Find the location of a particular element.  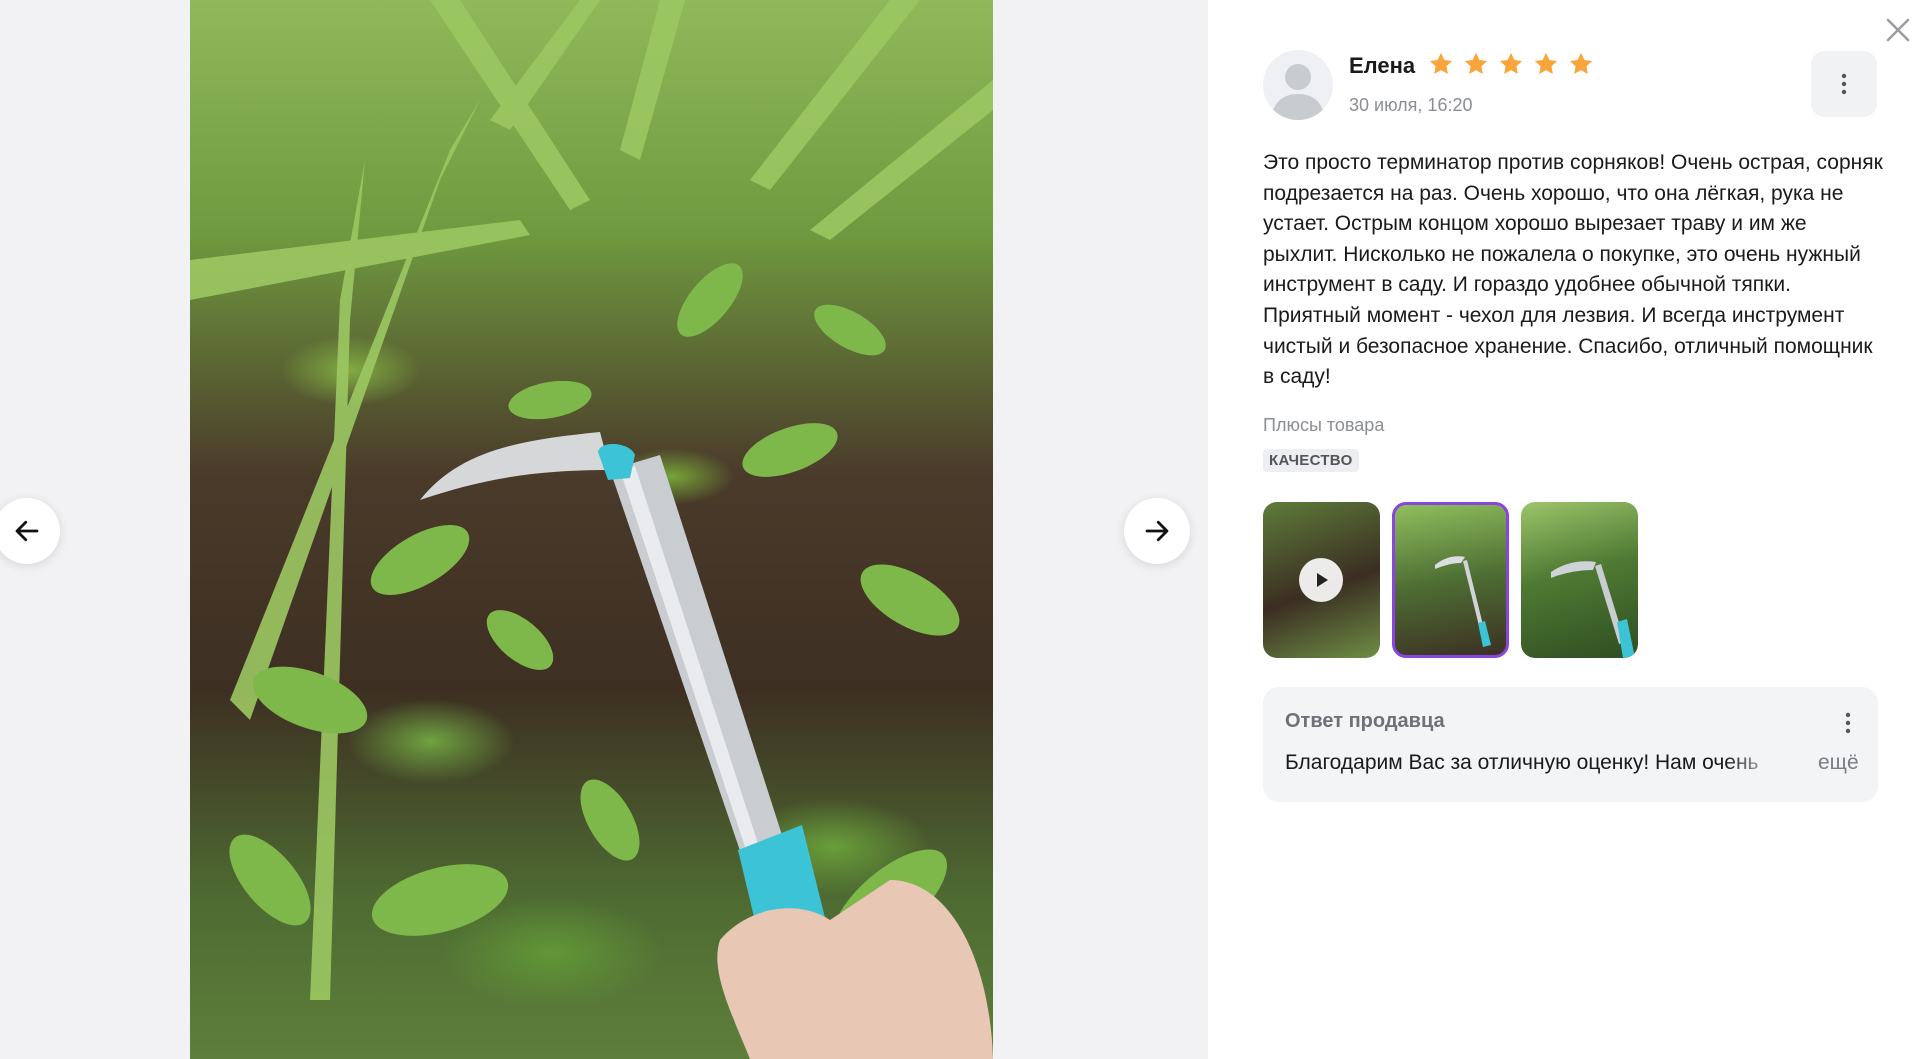

thumbnail-photo-selected is located at coordinates (1450, 580).